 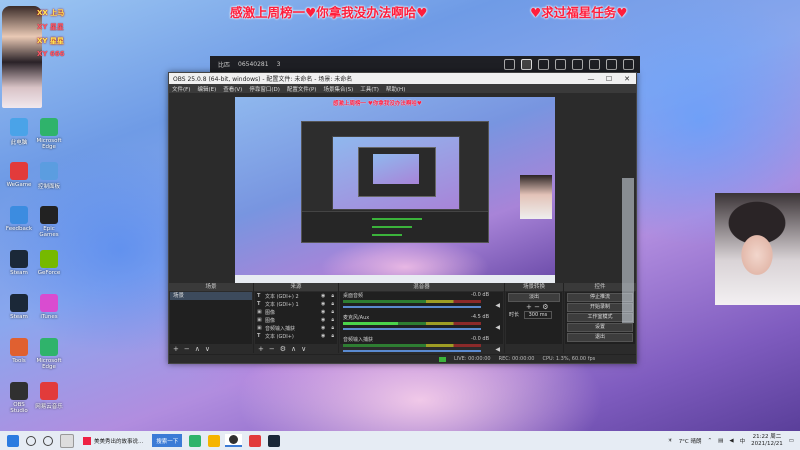 I want to click on layout-icon, so click(x=560, y=64).